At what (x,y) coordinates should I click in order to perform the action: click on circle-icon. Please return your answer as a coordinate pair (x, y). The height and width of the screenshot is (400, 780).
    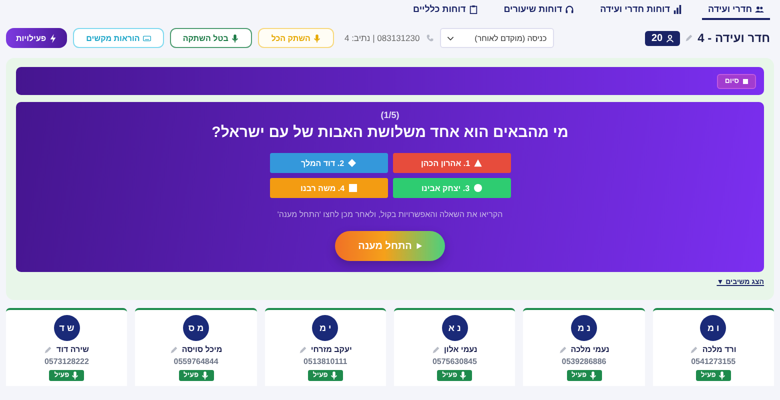
    Looking at the image, I should click on (478, 188).